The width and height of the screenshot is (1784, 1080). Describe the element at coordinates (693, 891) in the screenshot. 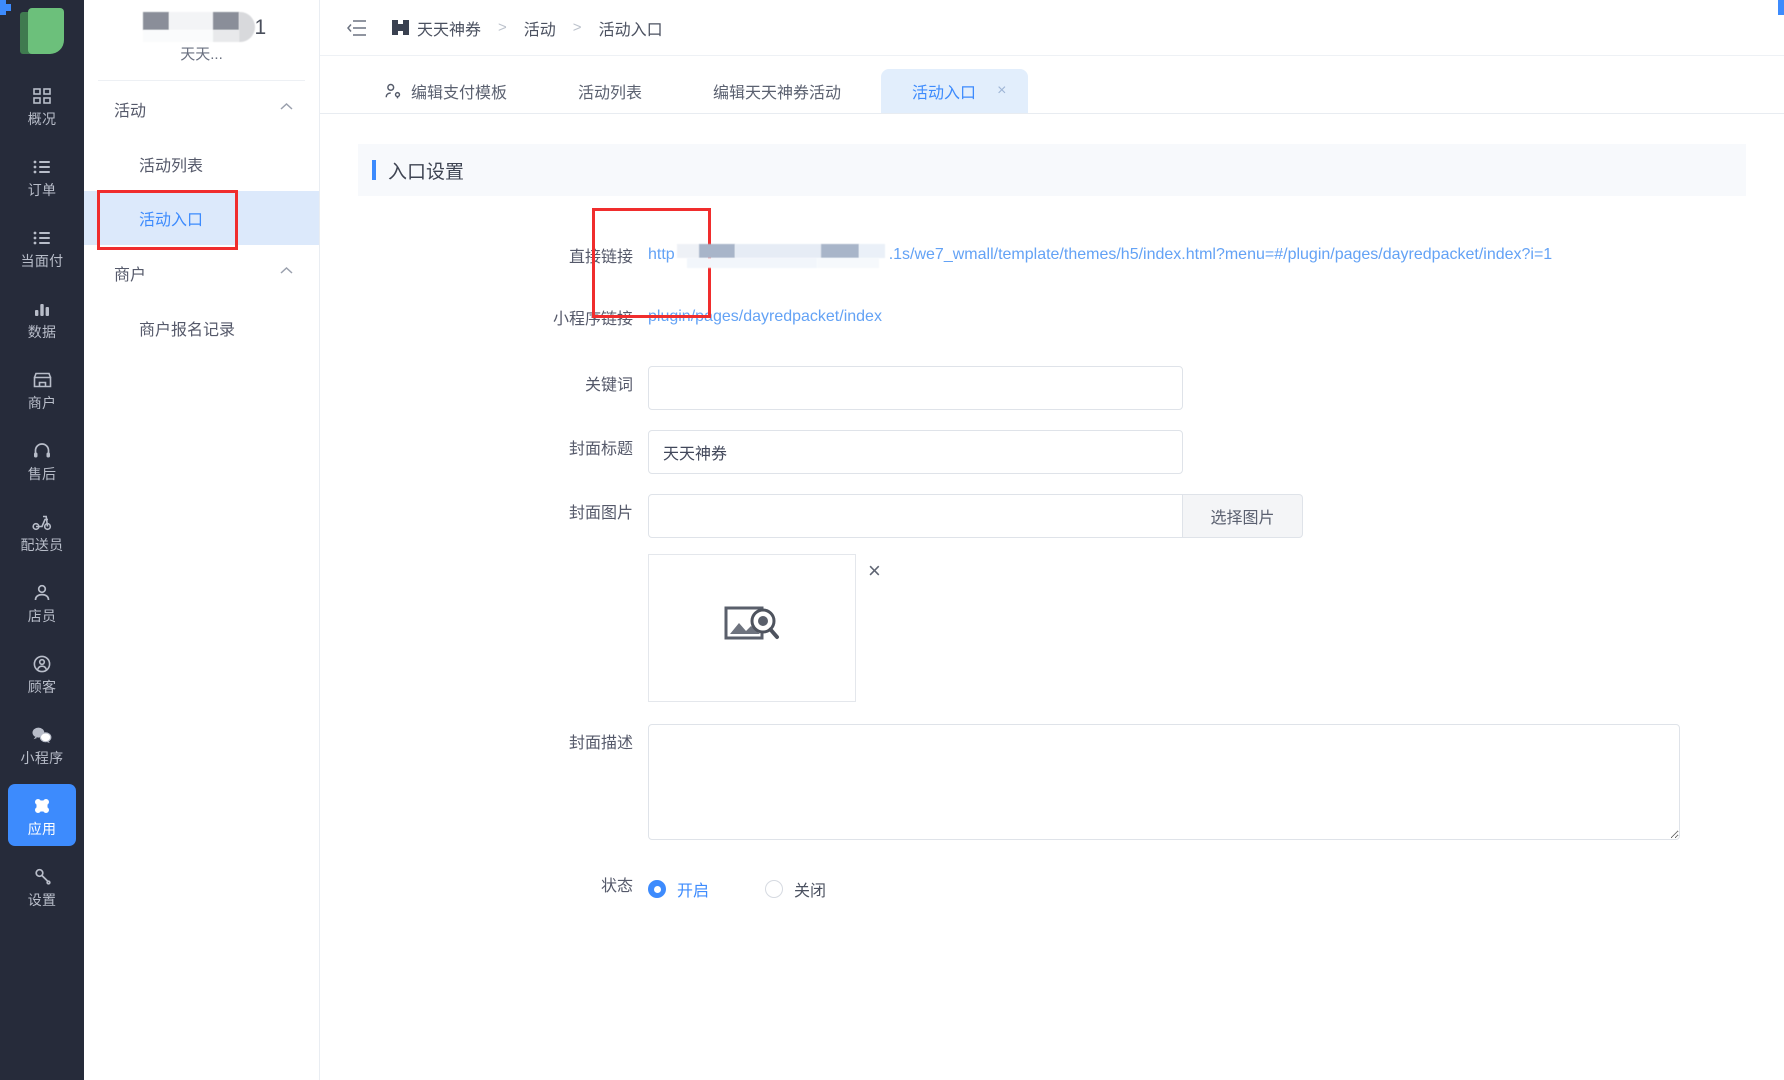

I see `radio-label: 开启` at that location.